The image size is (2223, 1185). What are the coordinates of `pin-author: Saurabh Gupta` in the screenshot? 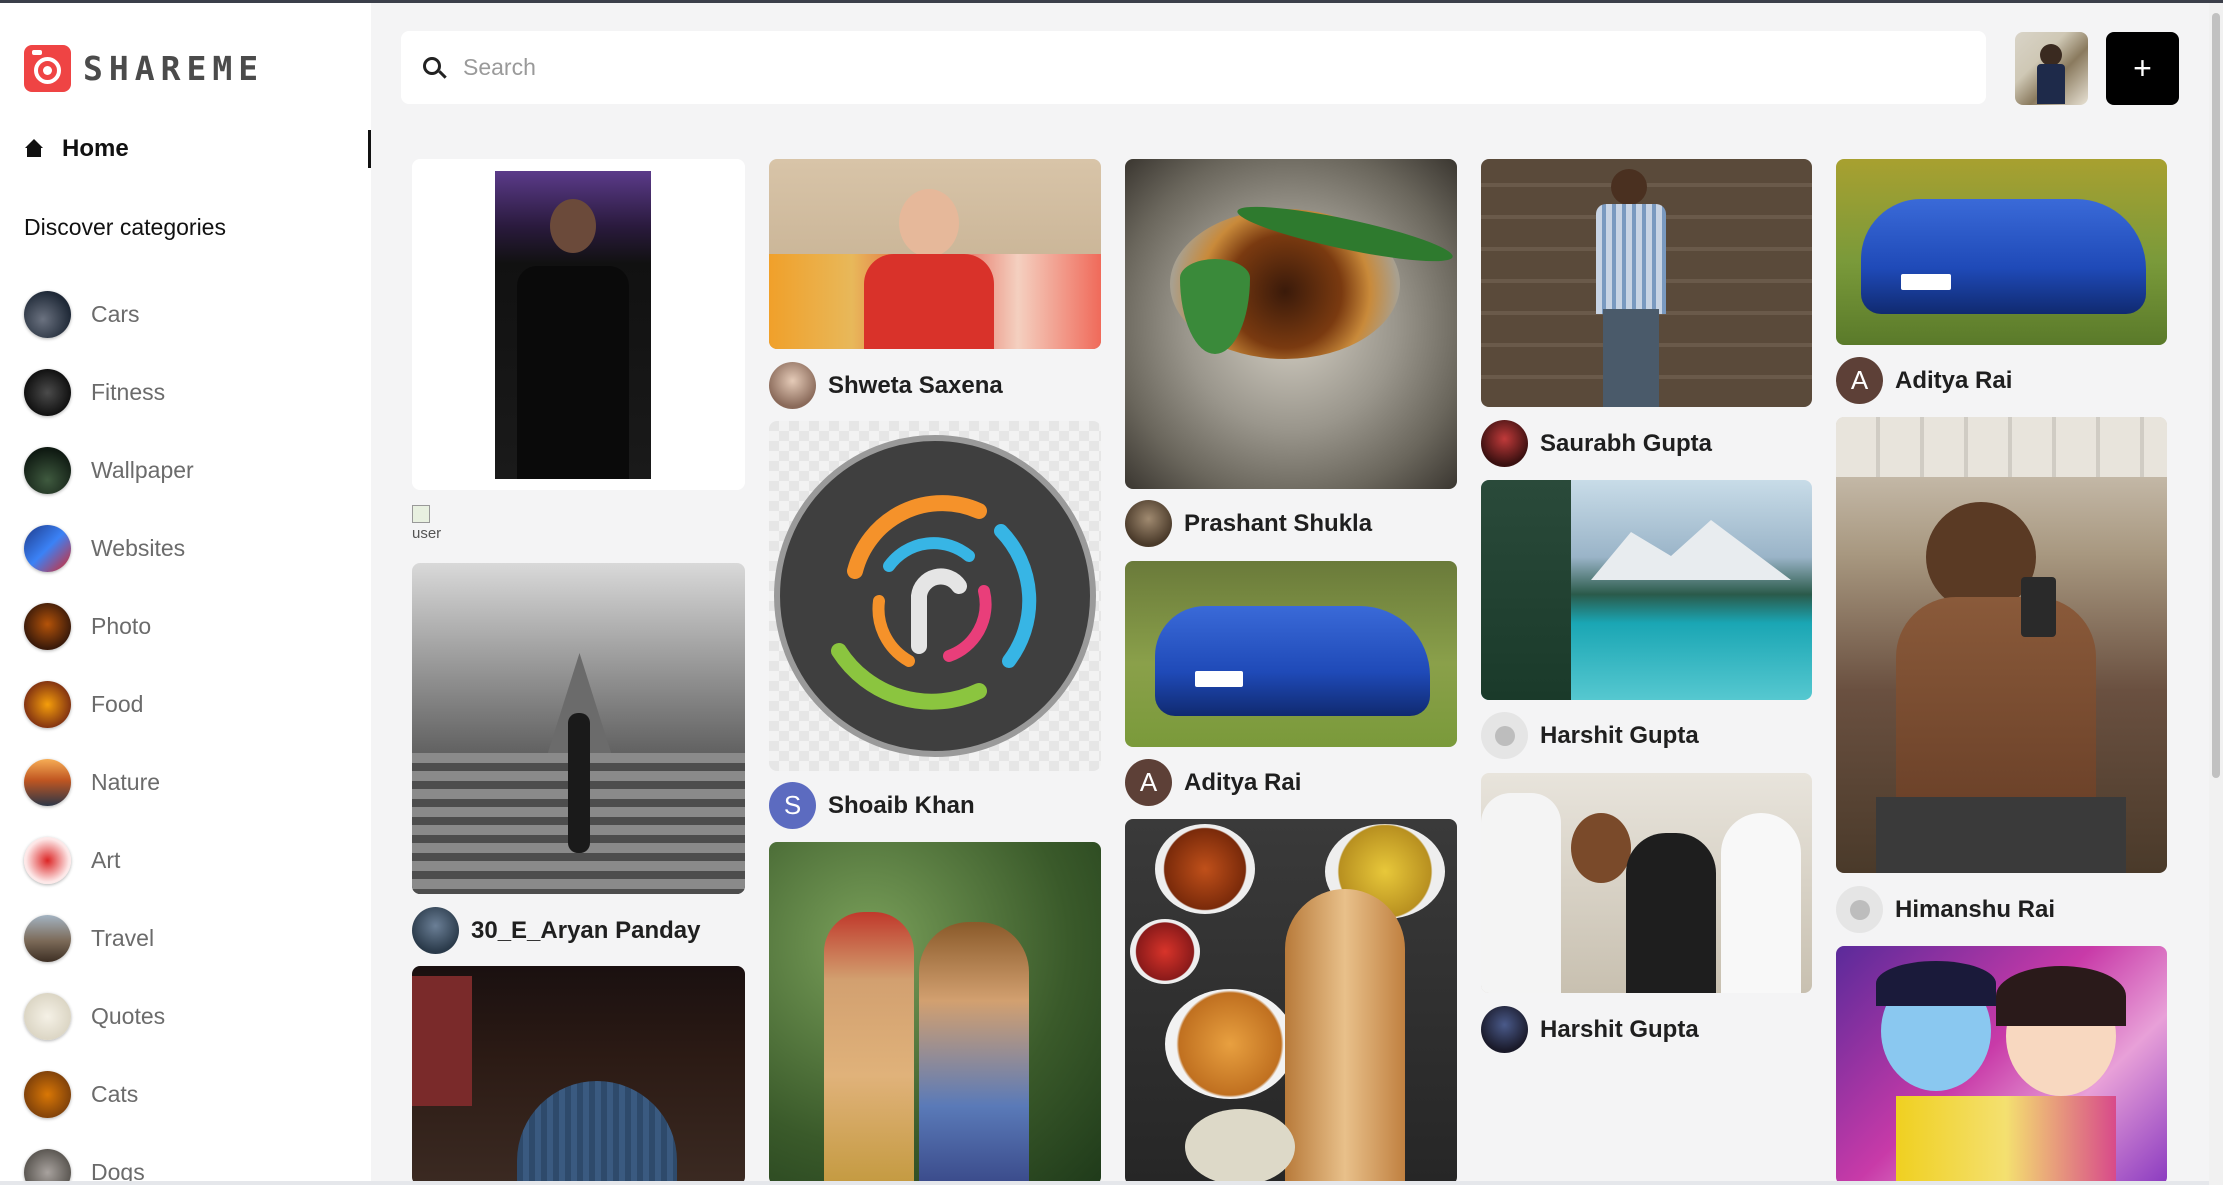 It's located at (1596, 443).